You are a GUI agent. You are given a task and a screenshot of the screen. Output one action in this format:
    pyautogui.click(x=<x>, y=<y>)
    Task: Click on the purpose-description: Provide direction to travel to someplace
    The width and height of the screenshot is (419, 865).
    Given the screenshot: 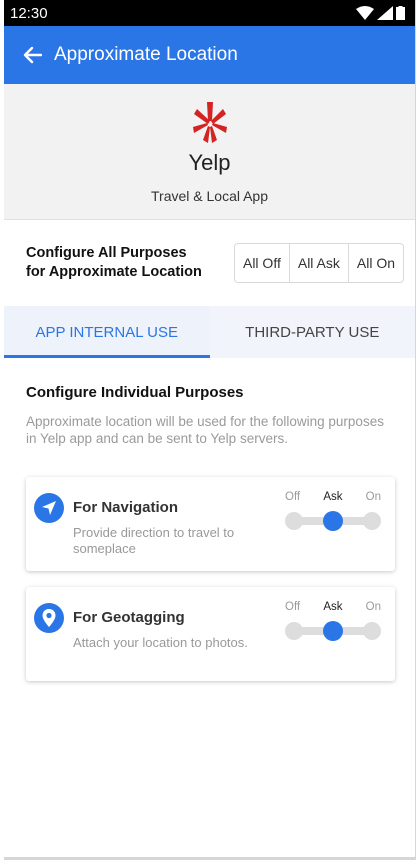 What is the action you would take?
    pyautogui.click(x=154, y=540)
    